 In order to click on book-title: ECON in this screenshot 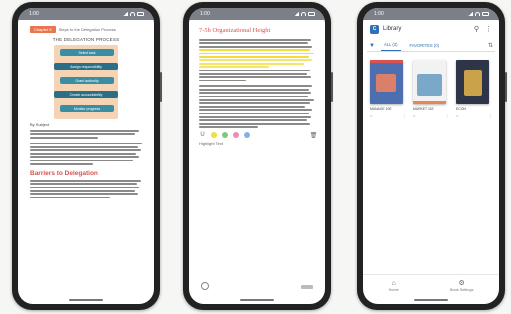, I will do `click(461, 109)`.